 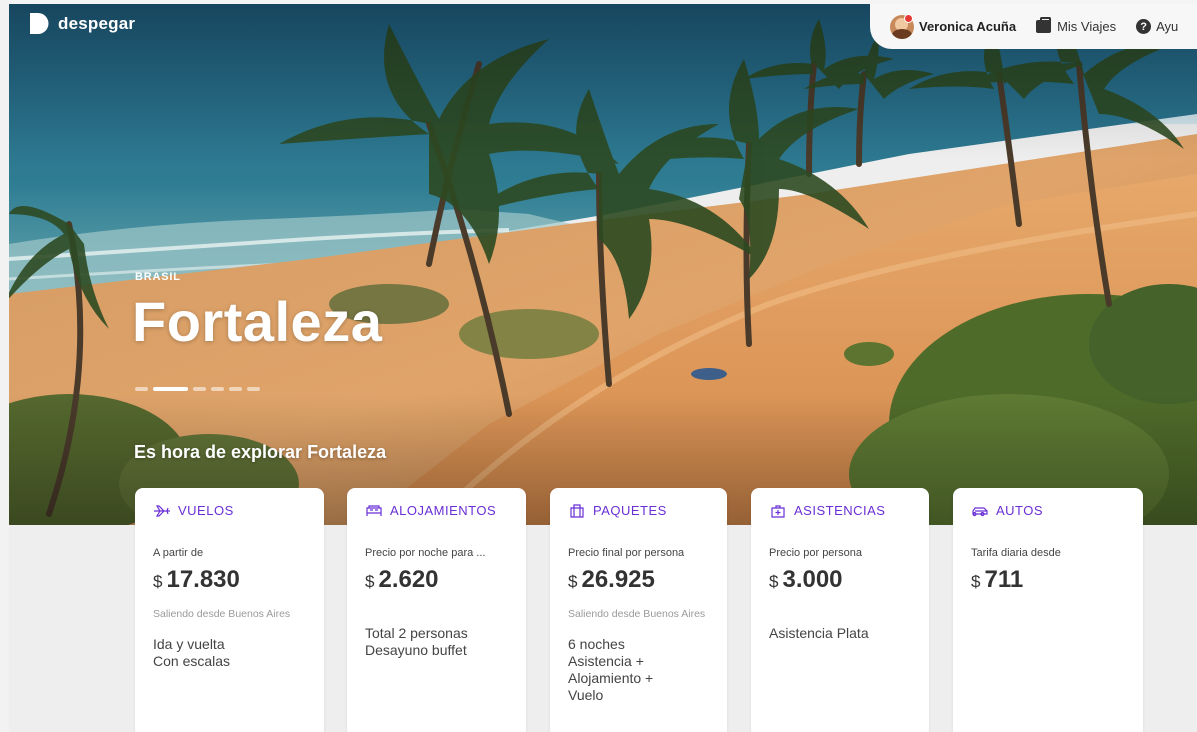 I want to click on hero-country: BRASIL, so click(x=158, y=277).